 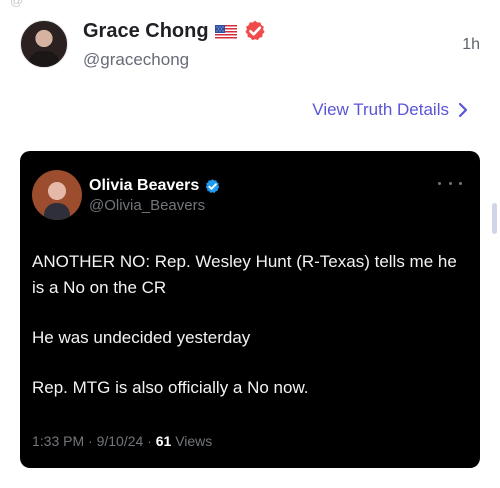 What do you see at coordinates (239, 205) in the screenshot?
I see `embedded-author-handle: @Olivia_Beavers` at bounding box center [239, 205].